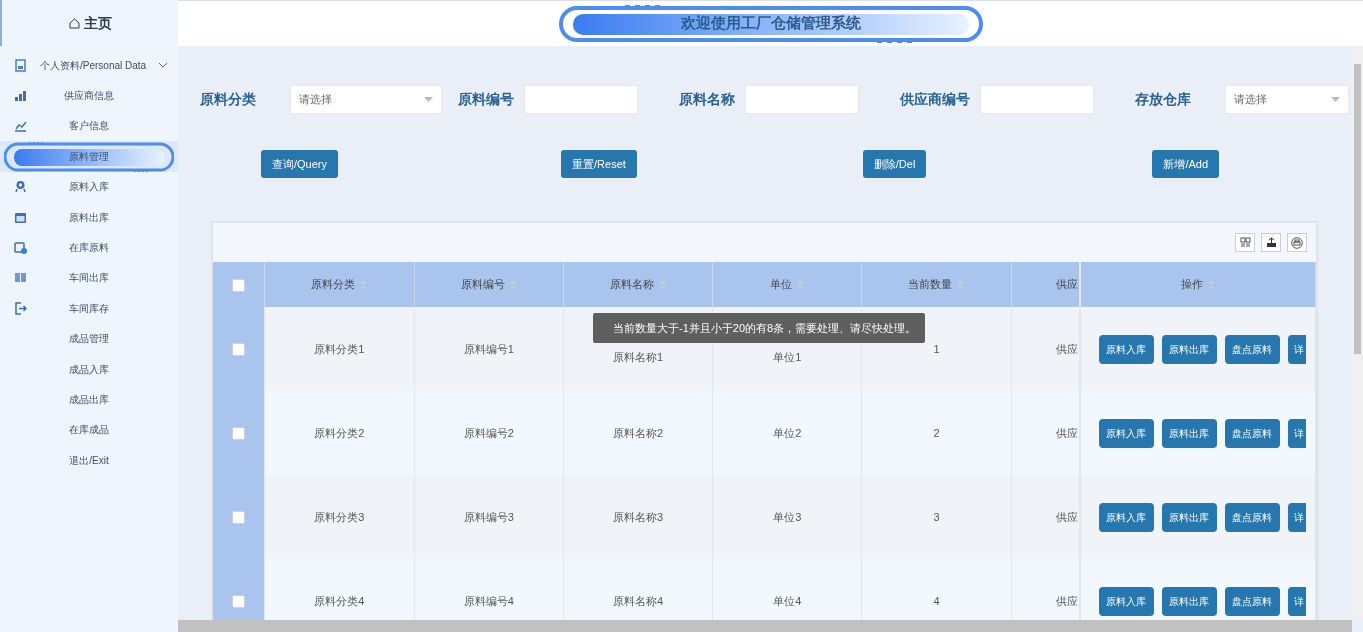 The height and width of the screenshot is (632, 1363). Describe the element at coordinates (89, 95) in the screenshot. I see `sidebar-item: 供应商信息` at that location.